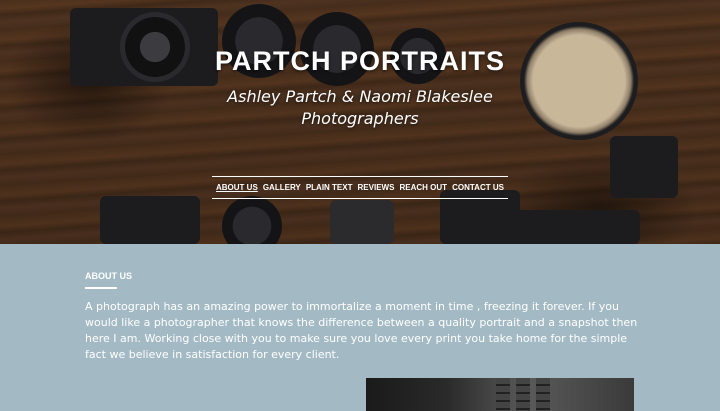  What do you see at coordinates (252, 220) in the screenshot?
I see `lens-image` at bounding box center [252, 220].